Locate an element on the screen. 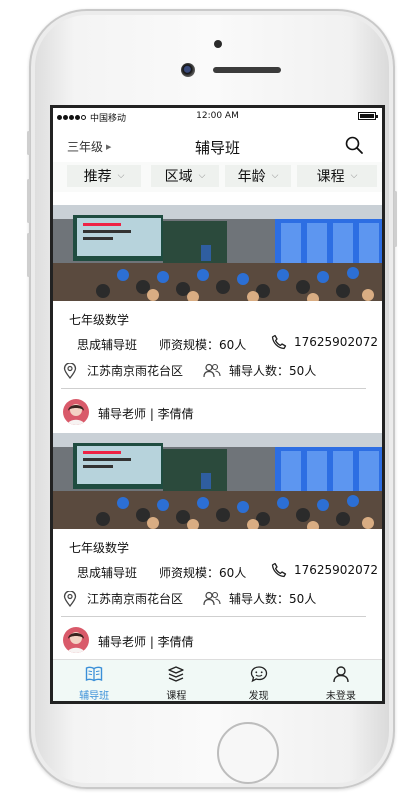 The height and width of the screenshot is (796, 419). tab-tutoring: 辅导班 is located at coordinates (94, 680).